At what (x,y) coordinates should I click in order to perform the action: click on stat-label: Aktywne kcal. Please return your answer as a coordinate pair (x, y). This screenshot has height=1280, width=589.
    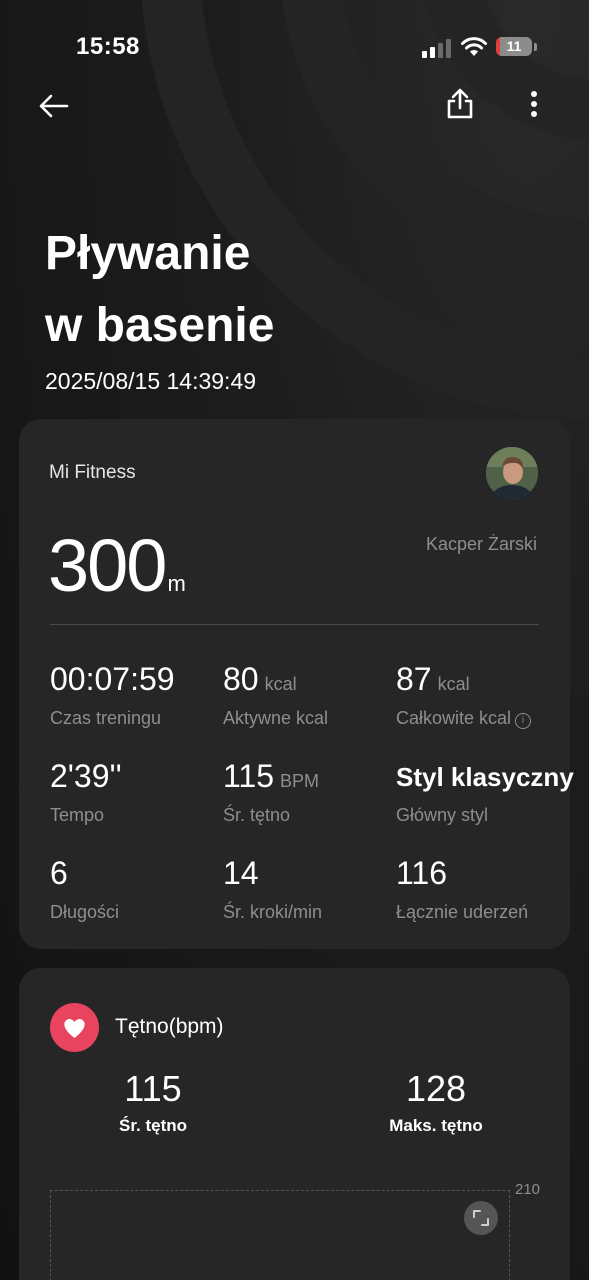
    Looking at the image, I should click on (276, 718).